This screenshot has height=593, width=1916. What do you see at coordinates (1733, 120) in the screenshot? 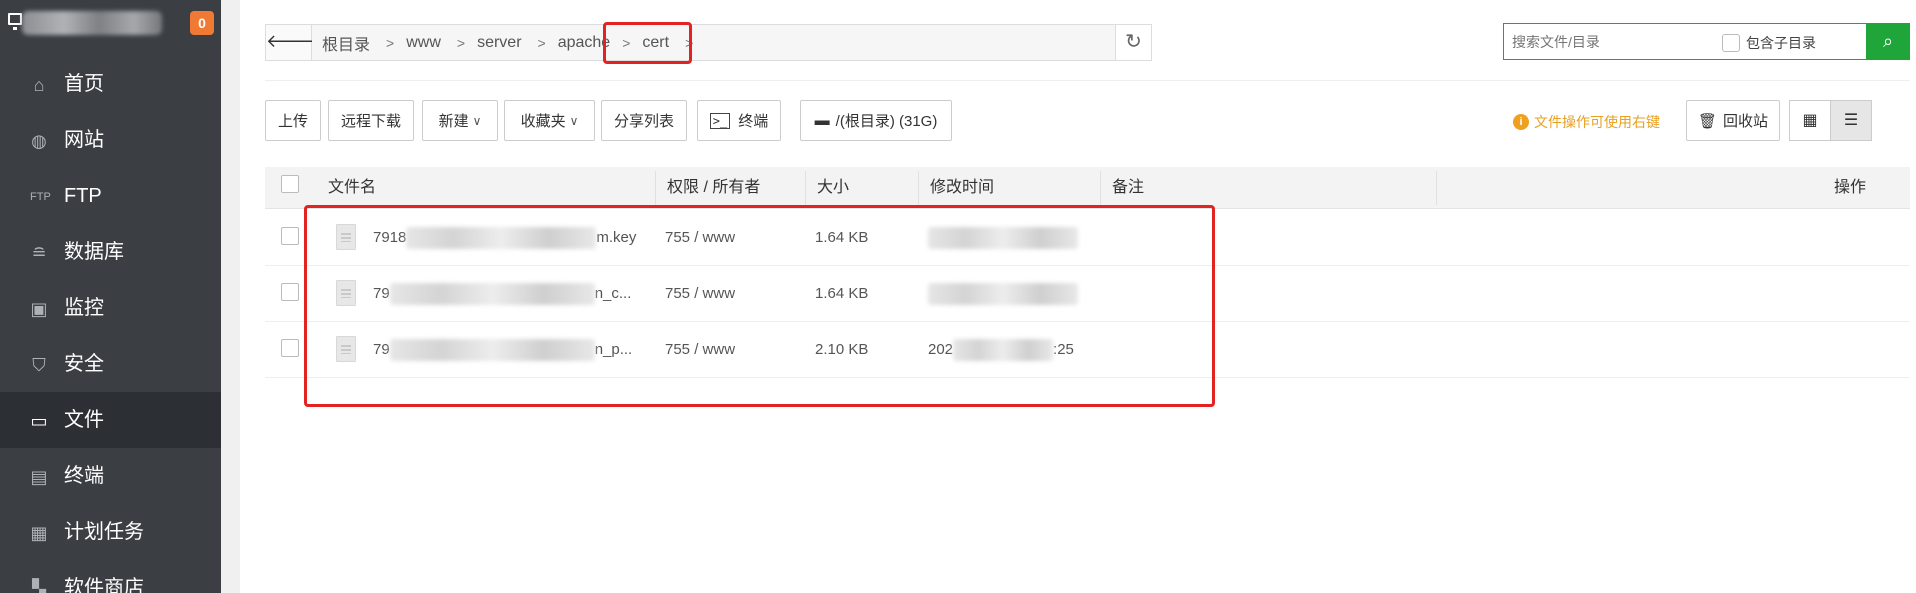
I see `recycle-bin-button: 🗑 回收站` at bounding box center [1733, 120].